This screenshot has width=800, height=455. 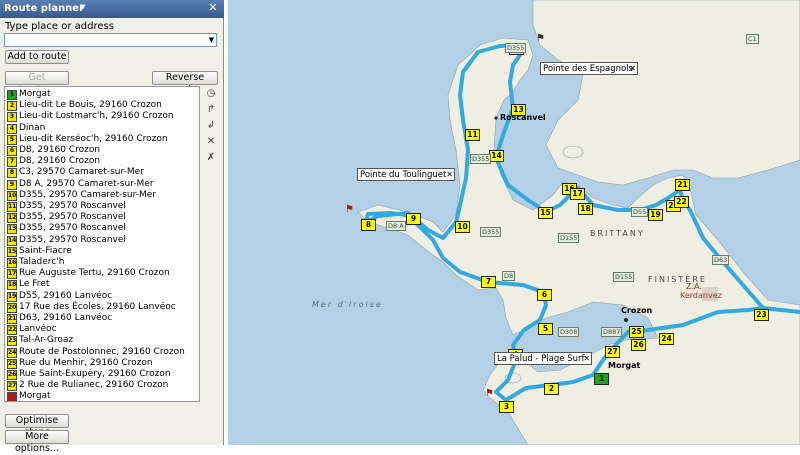 I want to click on route-marker: 5, so click(x=545, y=329).